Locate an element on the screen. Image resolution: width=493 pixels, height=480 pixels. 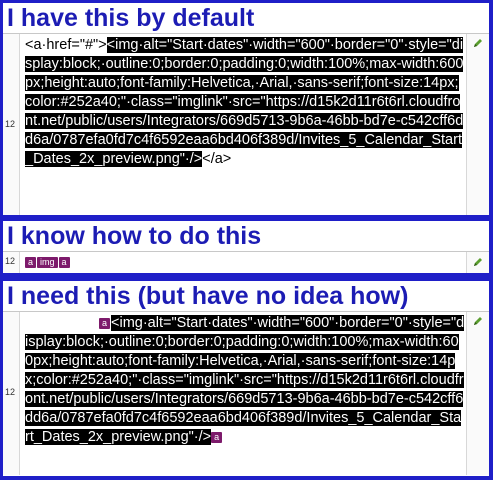
anchor-open-text: <a·href="#"> is located at coordinates (66, 45).